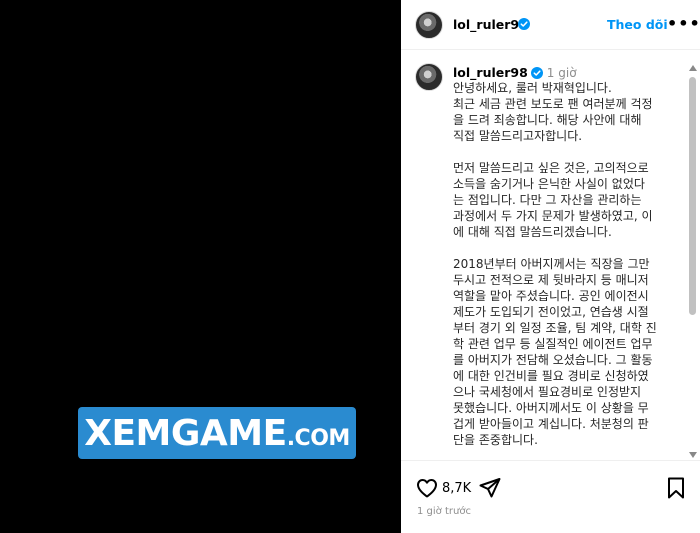  What do you see at coordinates (444, 511) in the screenshot?
I see `post-timestamp: 1 giờ trước` at bounding box center [444, 511].